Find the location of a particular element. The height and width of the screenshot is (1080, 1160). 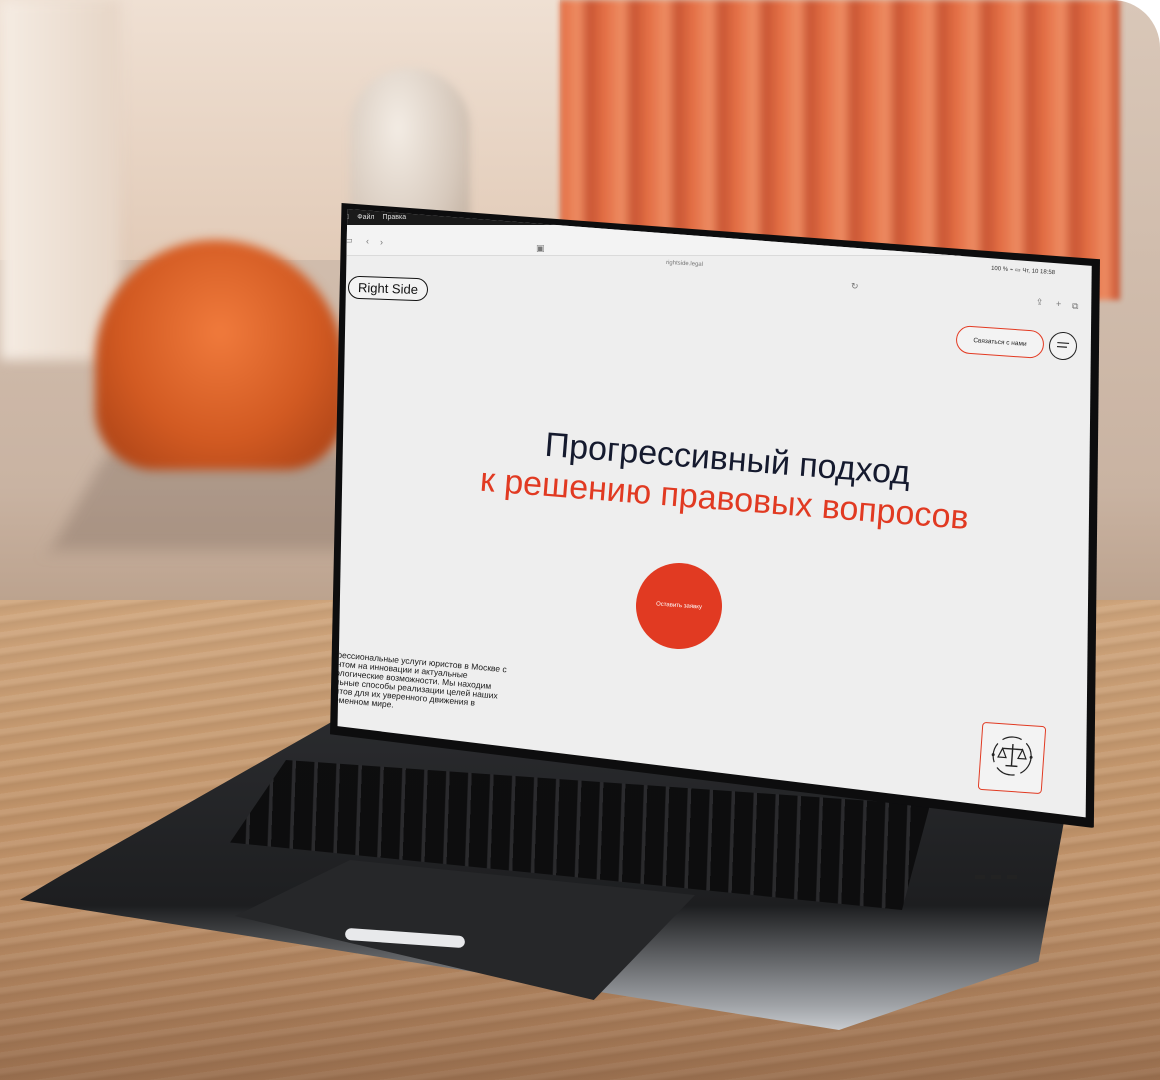

new-tab-icon: + is located at coordinates (1058, 304).